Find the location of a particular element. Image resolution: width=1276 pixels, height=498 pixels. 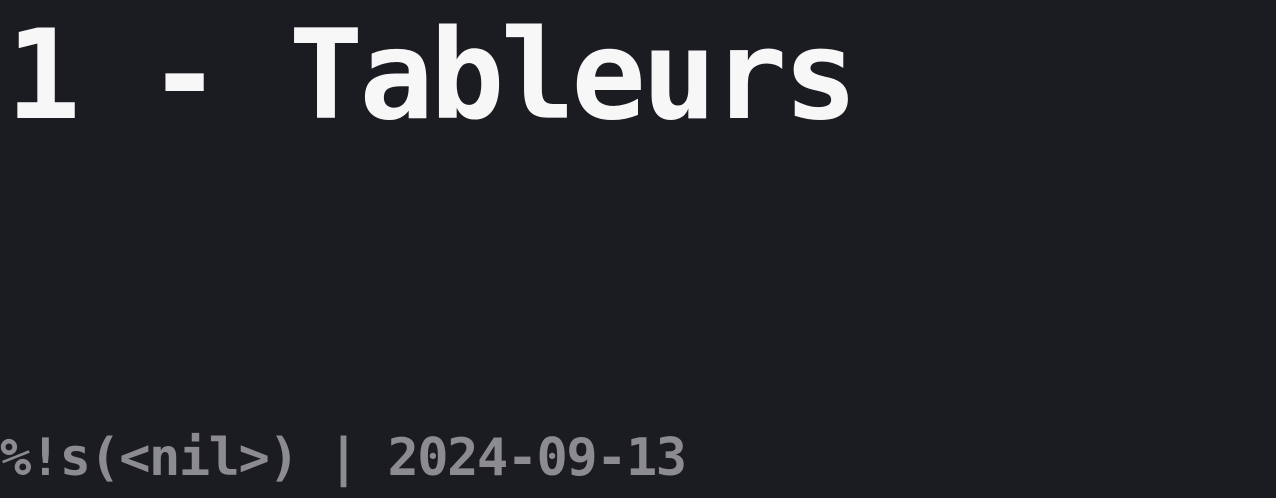

post-author: %!s(<nil>) is located at coordinates (150, 458).